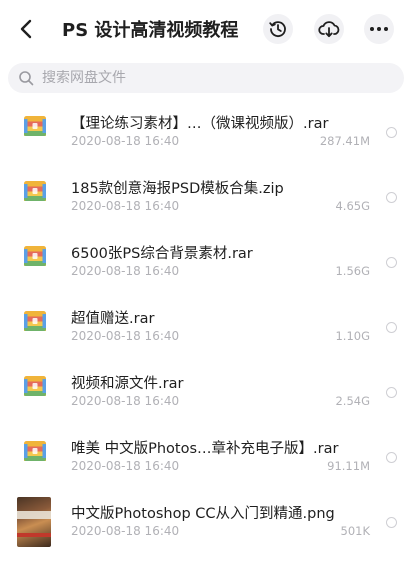 This screenshot has height=566, width=414. I want to click on file-name: 185款创意海报PSD模板合集.zip, so click(177, 189).